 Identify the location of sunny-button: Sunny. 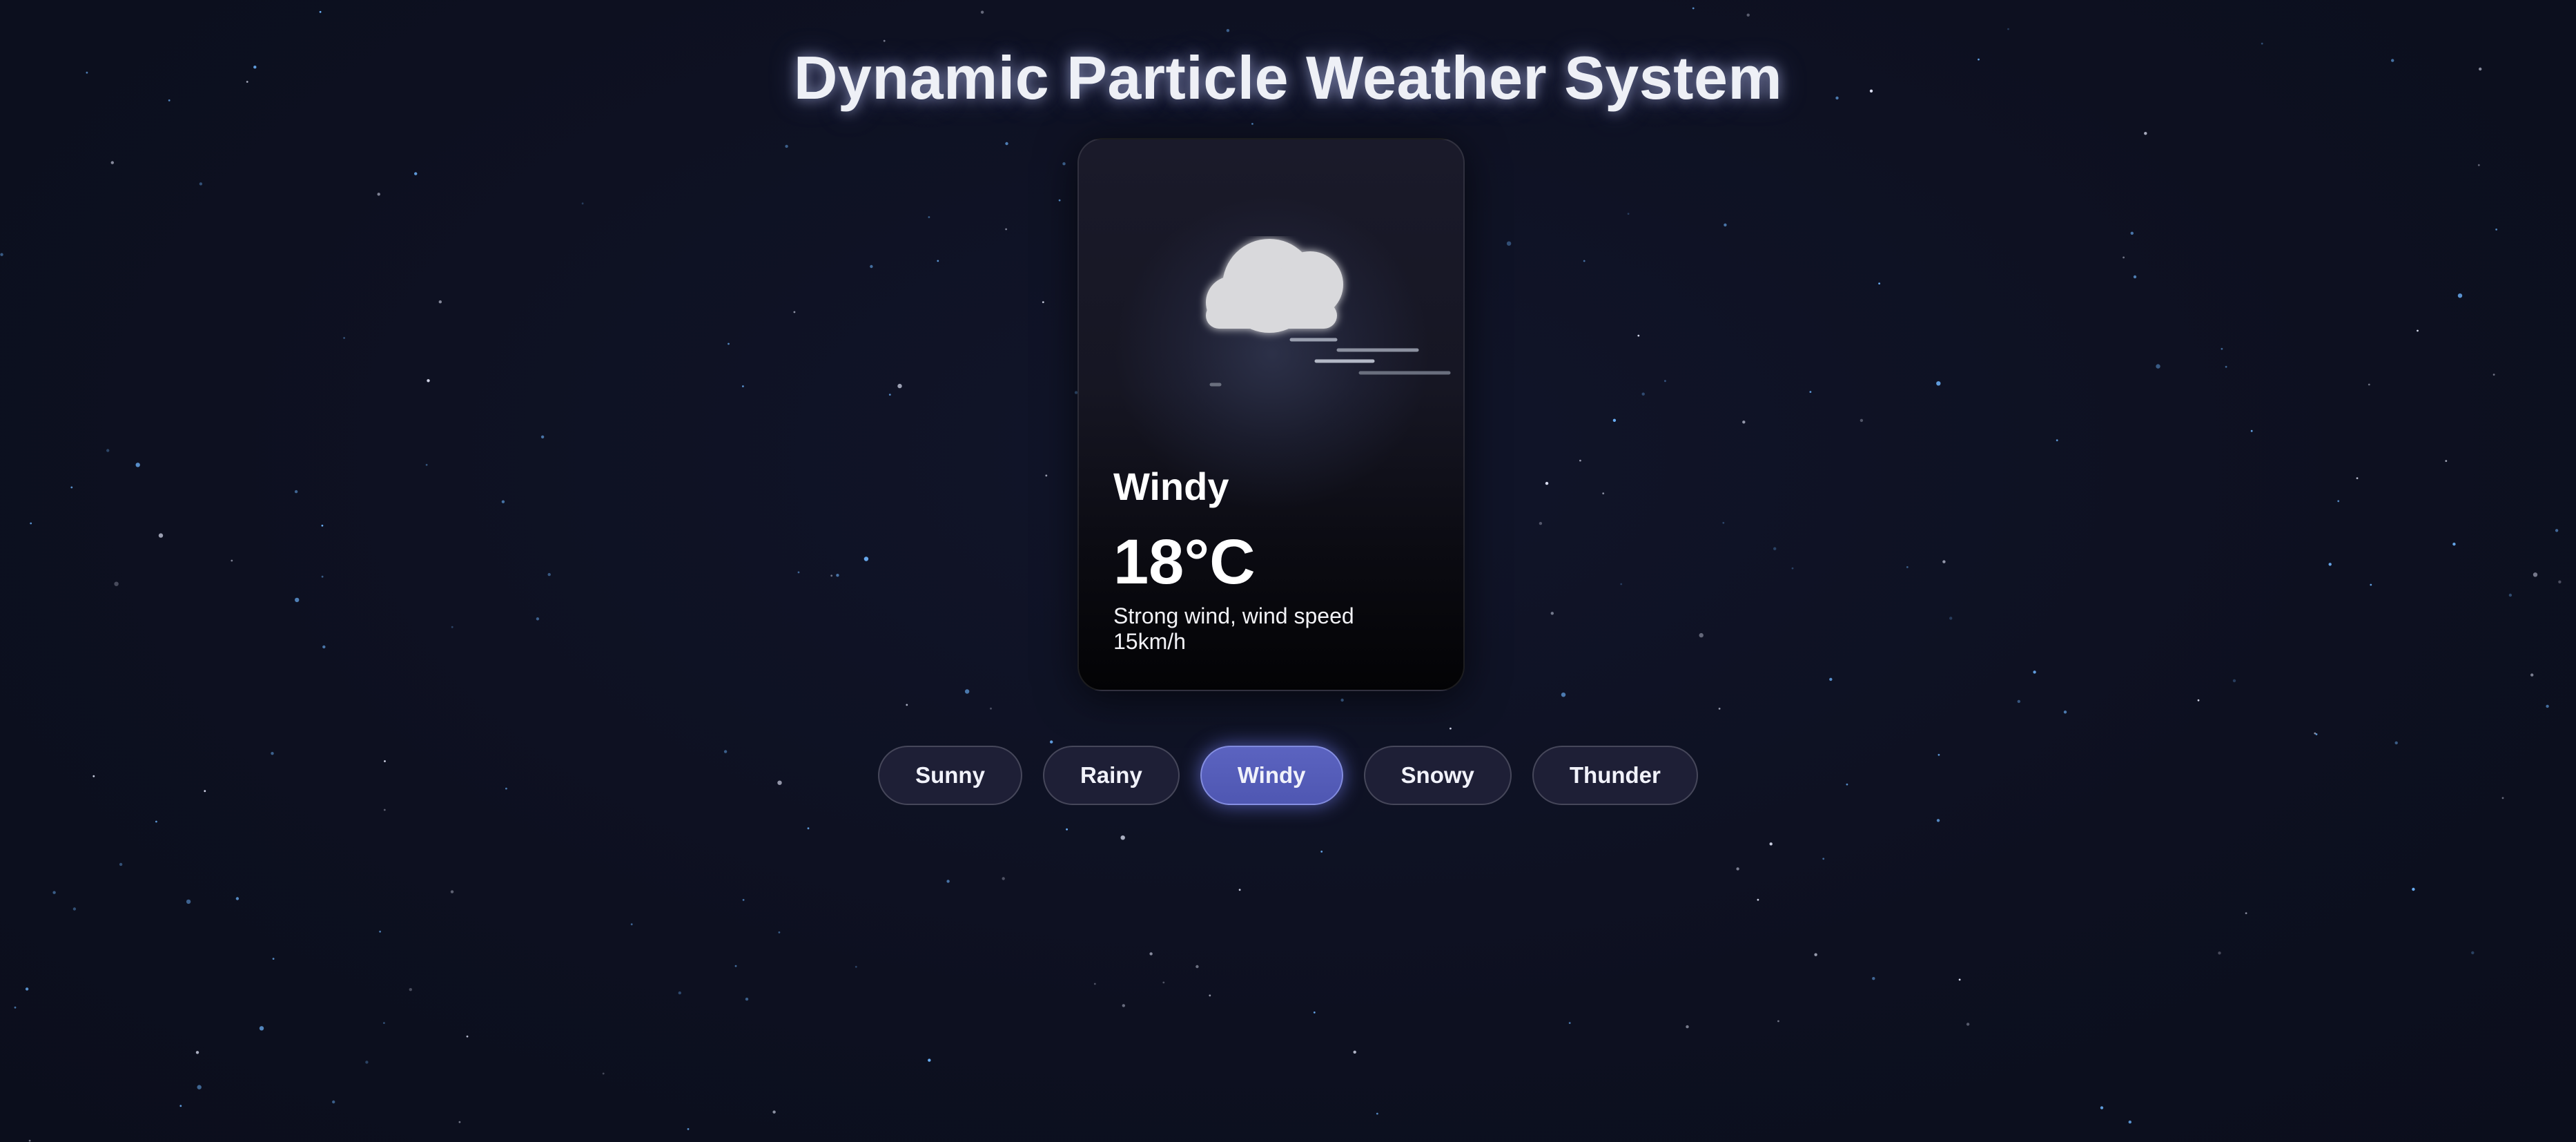
(950, 775).